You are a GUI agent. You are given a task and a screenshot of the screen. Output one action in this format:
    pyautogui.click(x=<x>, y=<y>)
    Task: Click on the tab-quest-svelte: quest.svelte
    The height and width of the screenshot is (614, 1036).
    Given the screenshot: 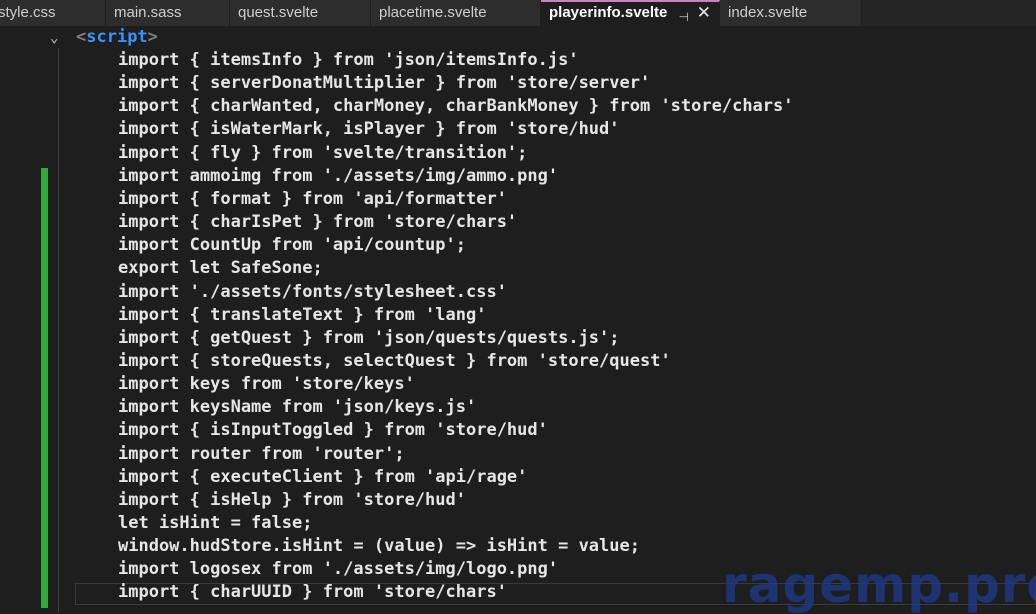 What is the action you would take?
    pyautogui.click(x=300, y=13)
    